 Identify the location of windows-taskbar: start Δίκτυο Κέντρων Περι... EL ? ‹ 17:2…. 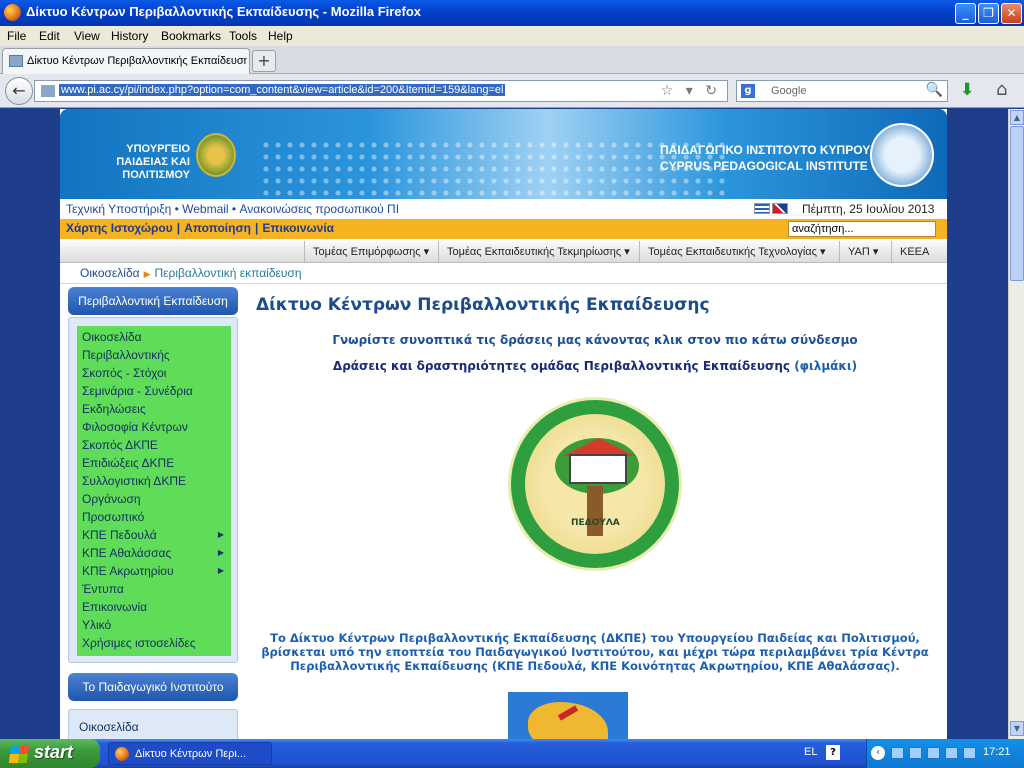
(512, 753).